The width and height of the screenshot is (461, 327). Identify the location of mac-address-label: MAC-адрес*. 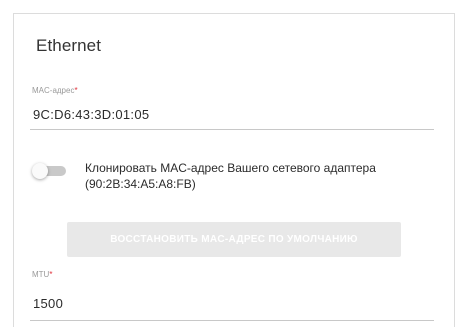
(55, 90).